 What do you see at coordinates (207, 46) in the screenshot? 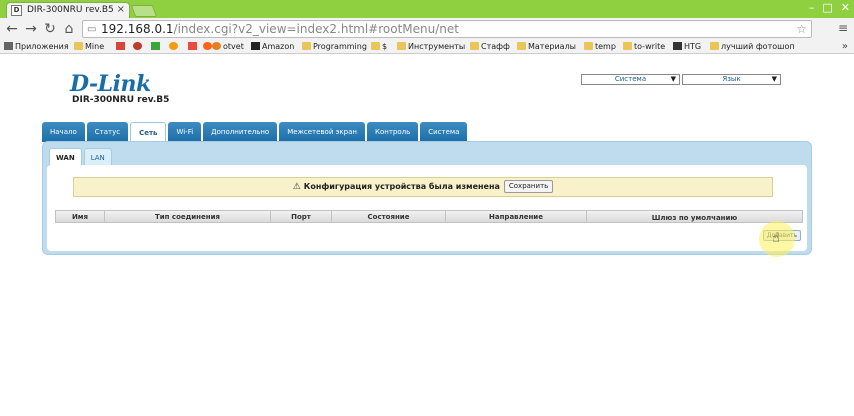
I see `reddit-icon` at bounding box center [207, 46].